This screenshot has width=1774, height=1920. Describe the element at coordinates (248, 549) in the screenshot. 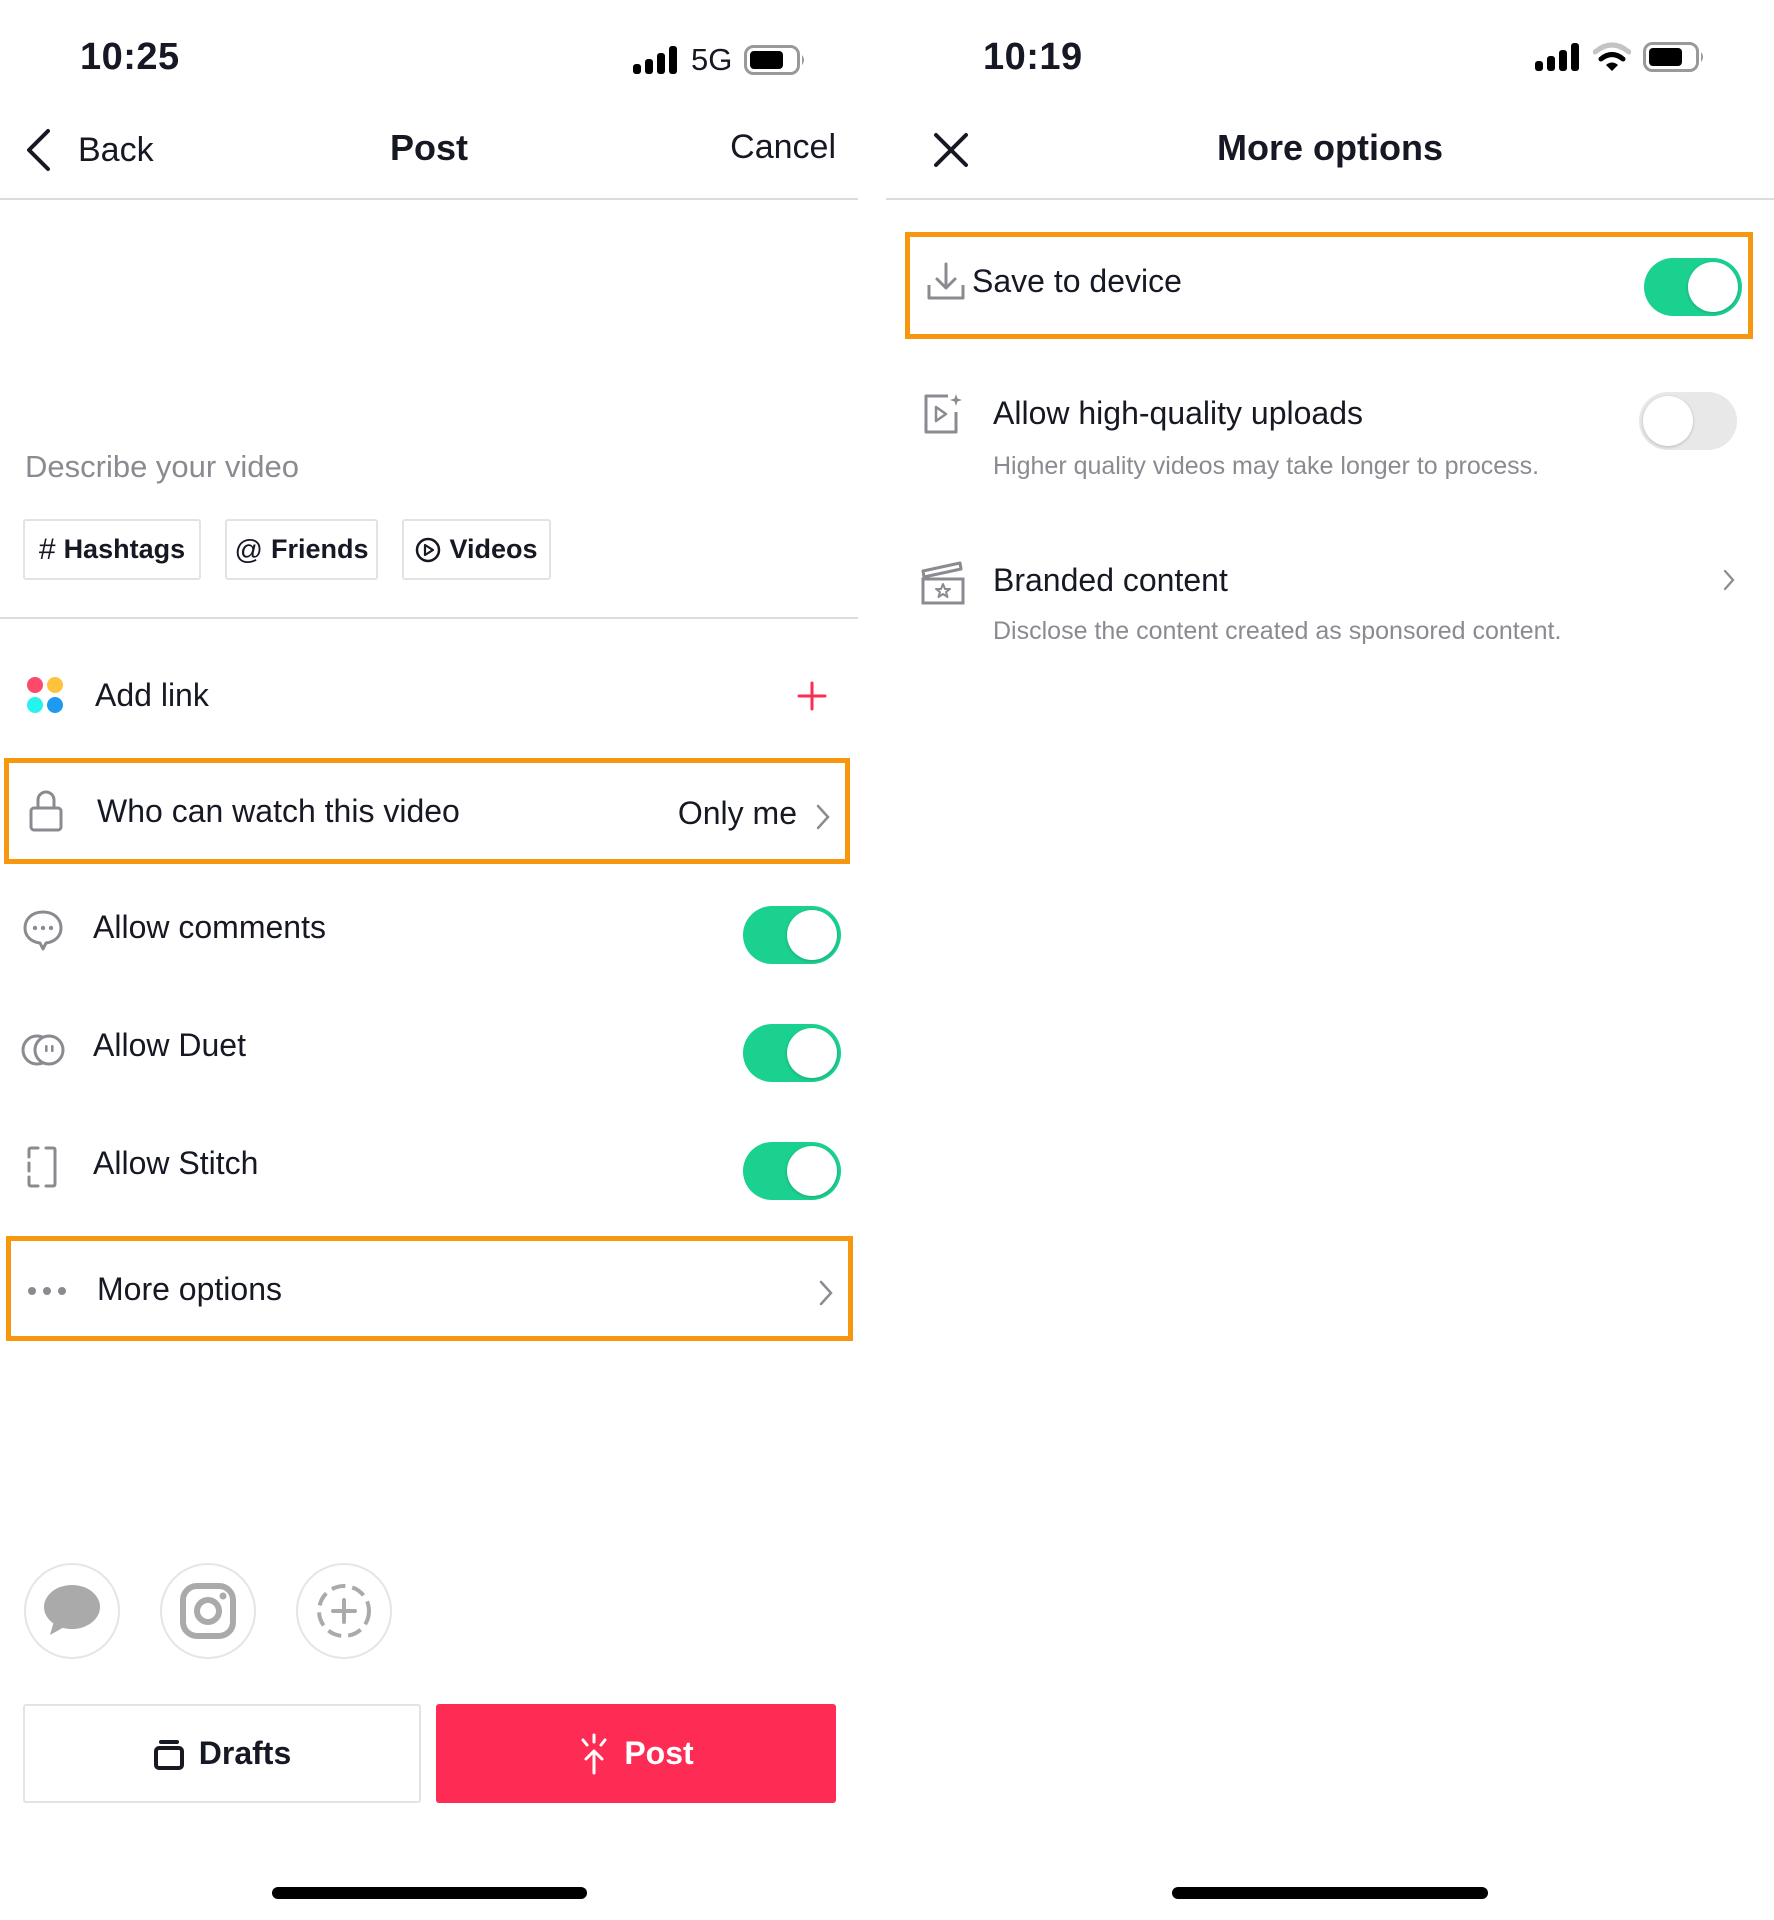

I see `at-icon: @` at that location.